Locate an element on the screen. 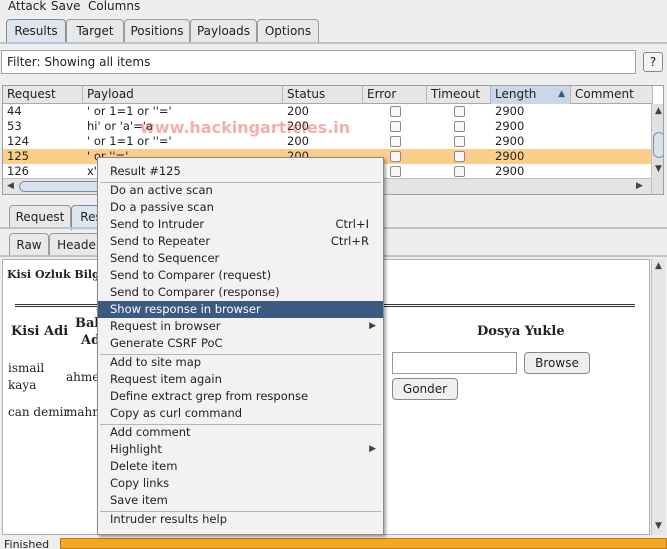  submit-button: Gonder is located at coordinates (425, 389).